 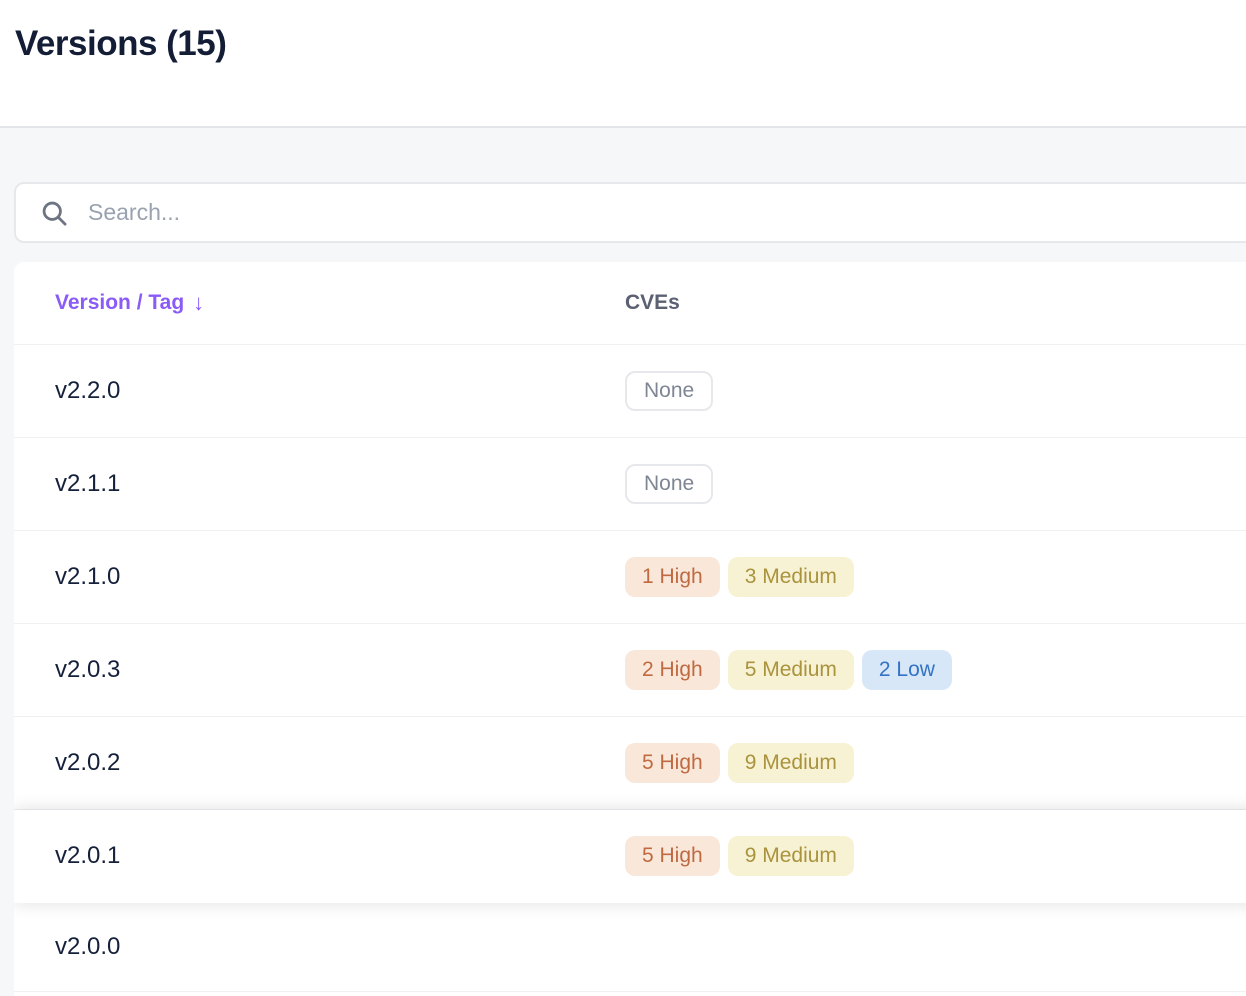 I want to click on table-row: v2.0.0, so click(x=630, y=947).